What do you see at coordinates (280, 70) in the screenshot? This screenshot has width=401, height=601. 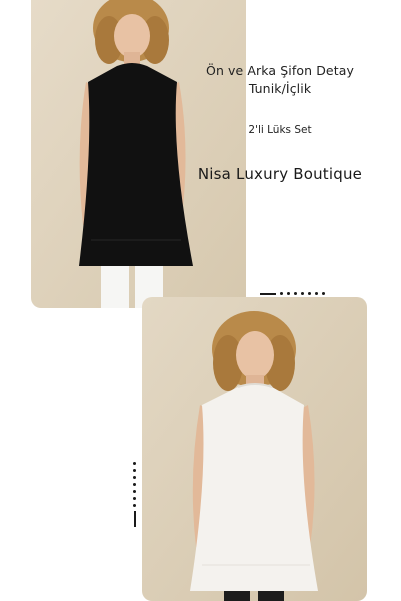 I see `product-title-line-1: Ön ve Arka Şifon Detay` at bounding box center [280, 70].